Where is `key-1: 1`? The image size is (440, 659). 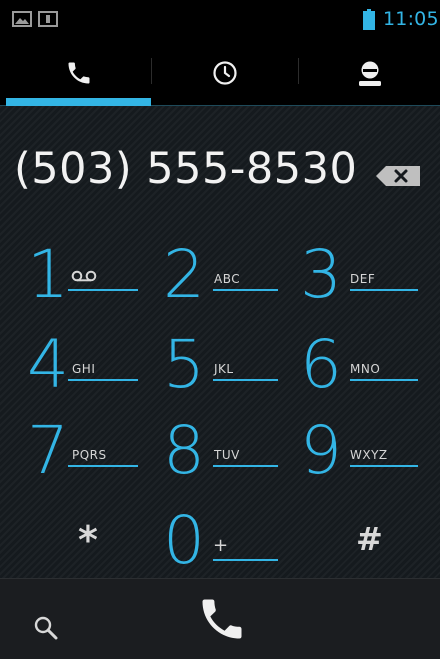
key-1: 1 is located at coordinates (89, 275).